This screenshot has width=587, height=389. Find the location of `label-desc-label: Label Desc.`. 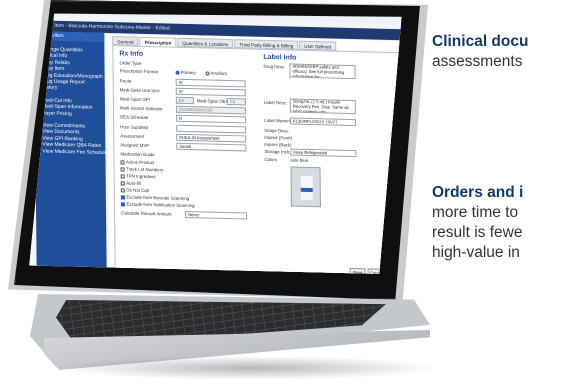

label-desc-label: Label Desc. is located at coordinates (275, 102).